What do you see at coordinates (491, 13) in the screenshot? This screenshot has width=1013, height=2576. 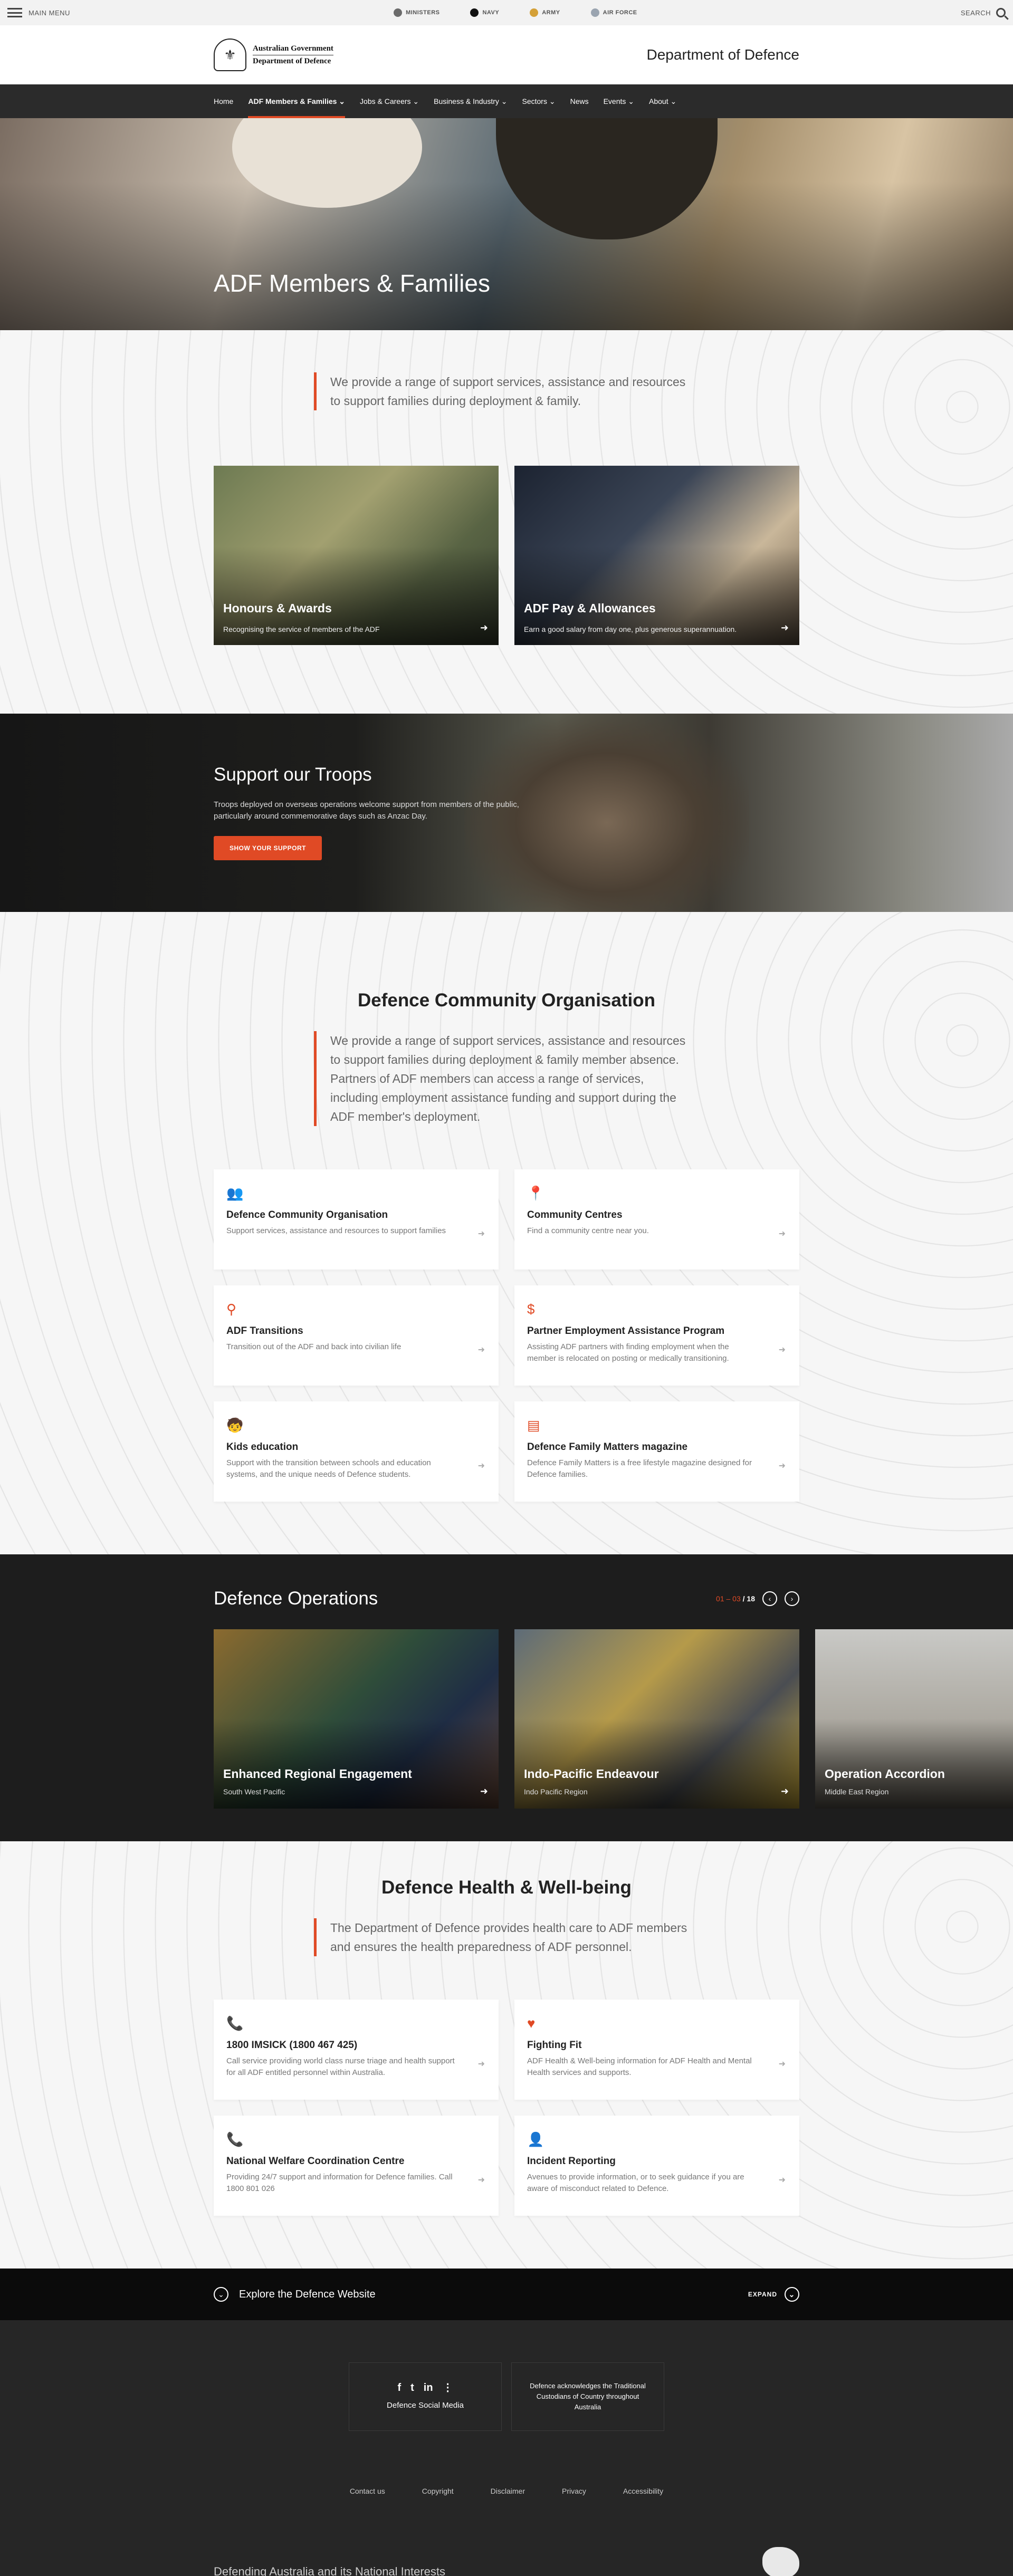 I see `navy-label: NAVY` at bounding box center [491, 13].